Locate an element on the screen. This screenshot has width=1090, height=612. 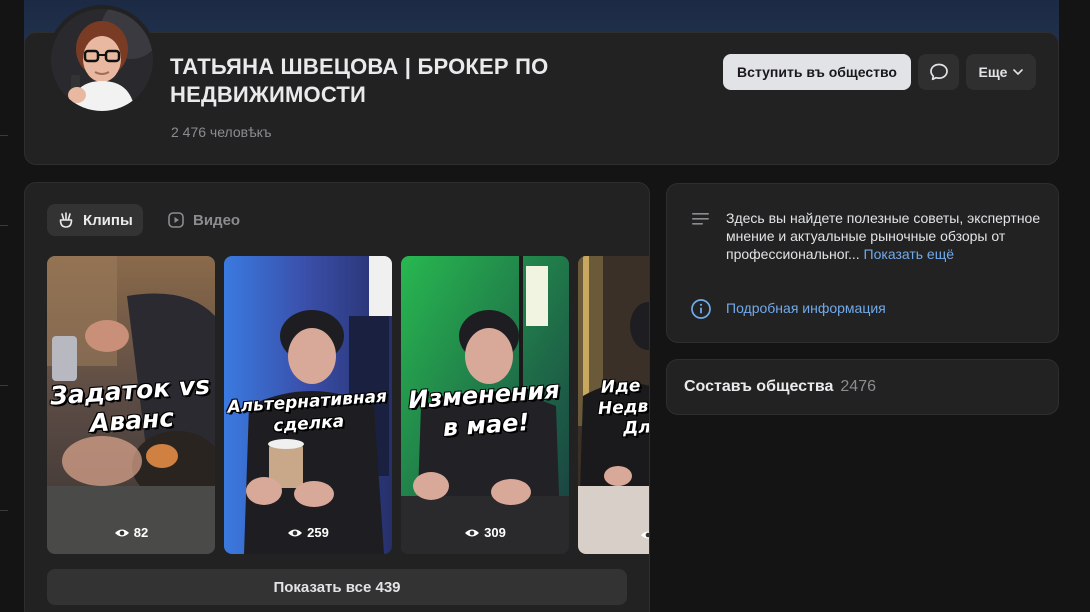
clip-card: Иде Недви Дл is located at coordinates (614, 405).